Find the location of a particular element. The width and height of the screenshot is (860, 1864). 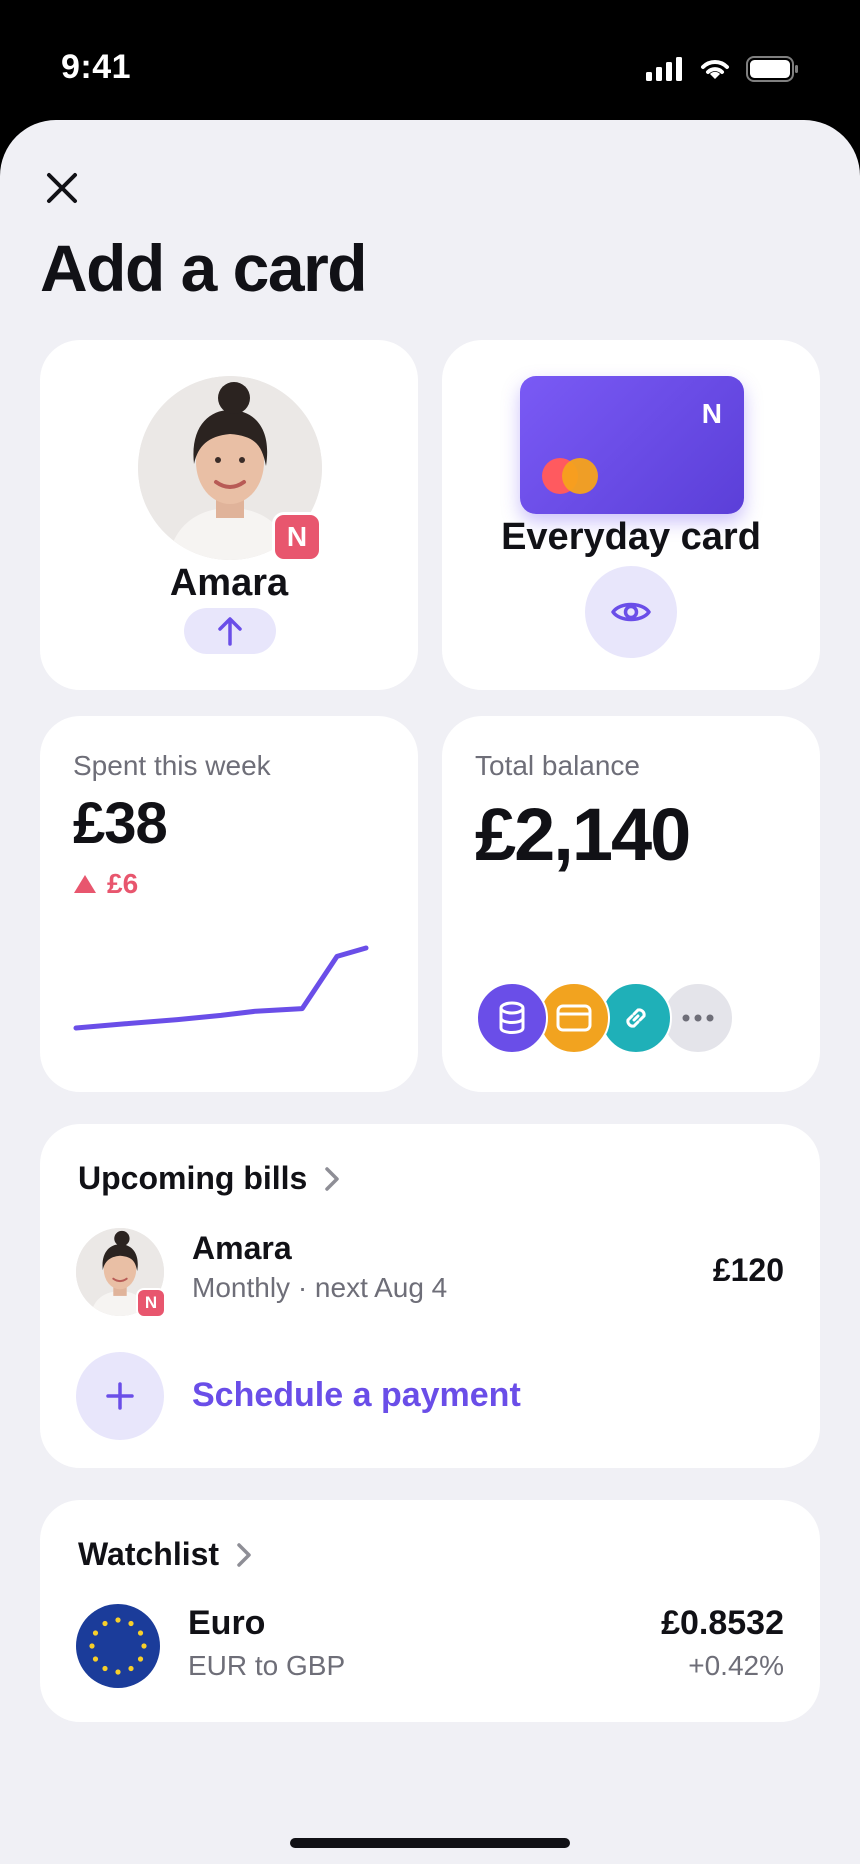

bill-schedule: Monthly · next Aug 4 is located at coordinates (320, 1287).